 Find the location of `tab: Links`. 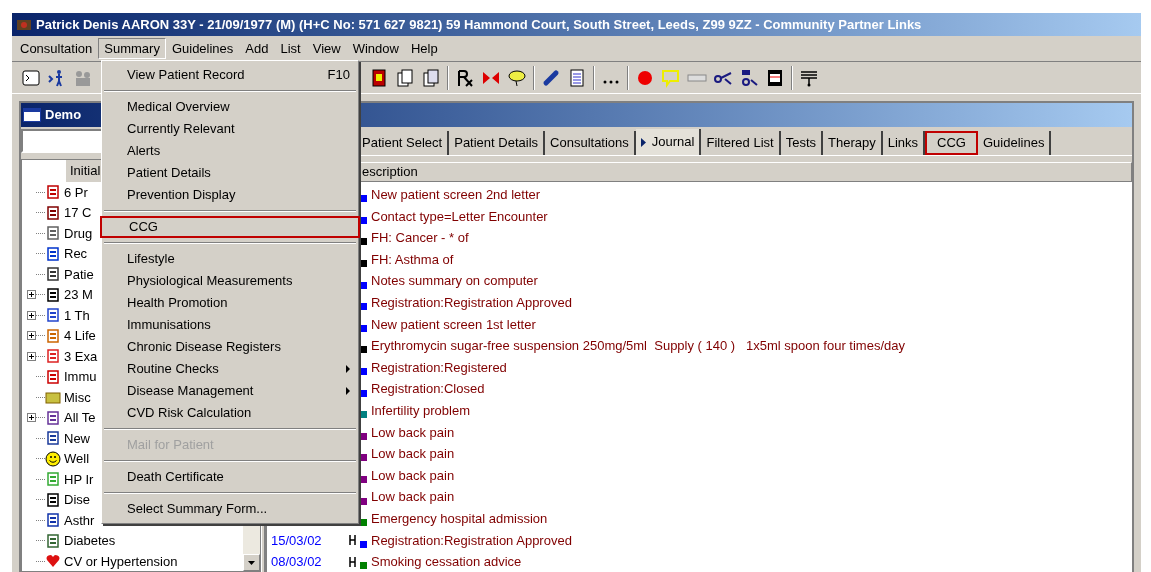

tab: Links is located at coordinates (904, 143).